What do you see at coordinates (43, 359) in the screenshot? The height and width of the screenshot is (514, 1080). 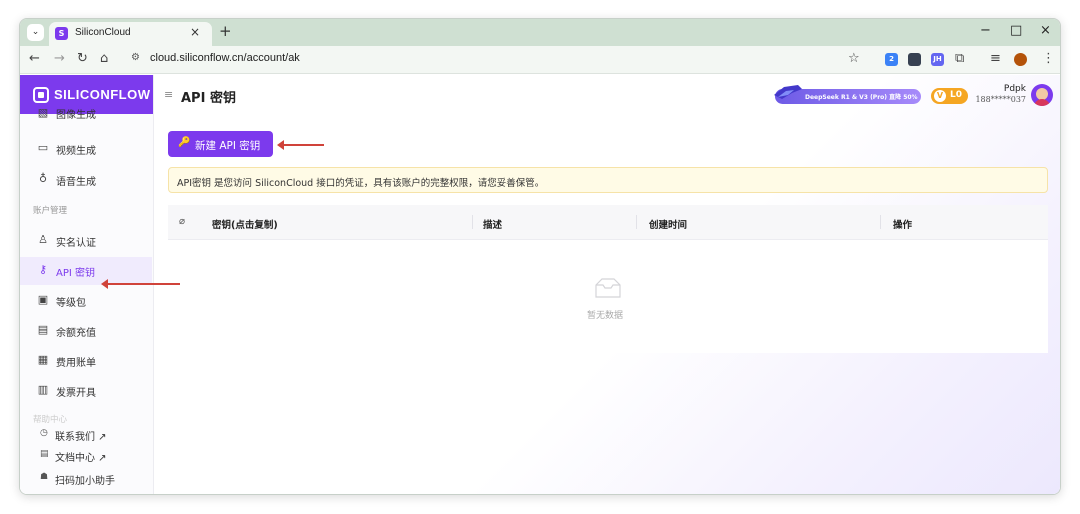 I see `bill-icon: ▦` at bounding box center [43, 359].